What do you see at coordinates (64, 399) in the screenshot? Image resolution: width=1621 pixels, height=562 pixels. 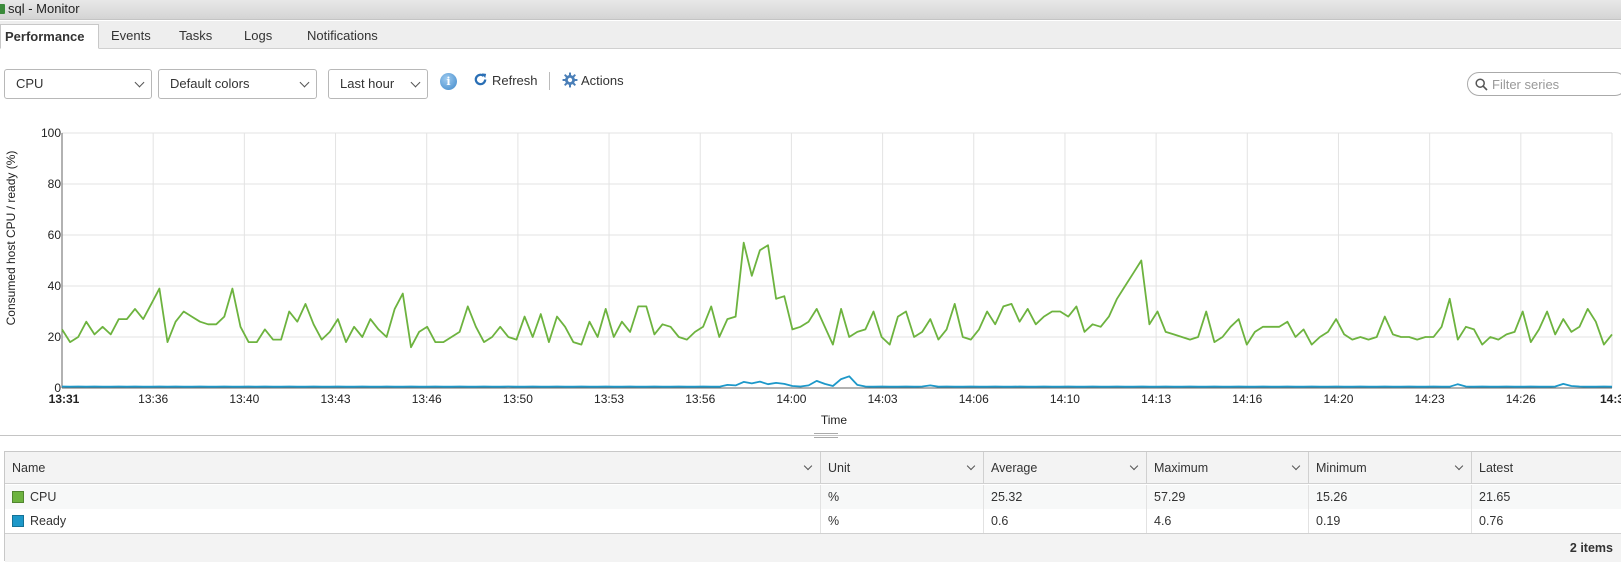 I see `x-tick-label: 13:31` at bounding box center [64, 399].